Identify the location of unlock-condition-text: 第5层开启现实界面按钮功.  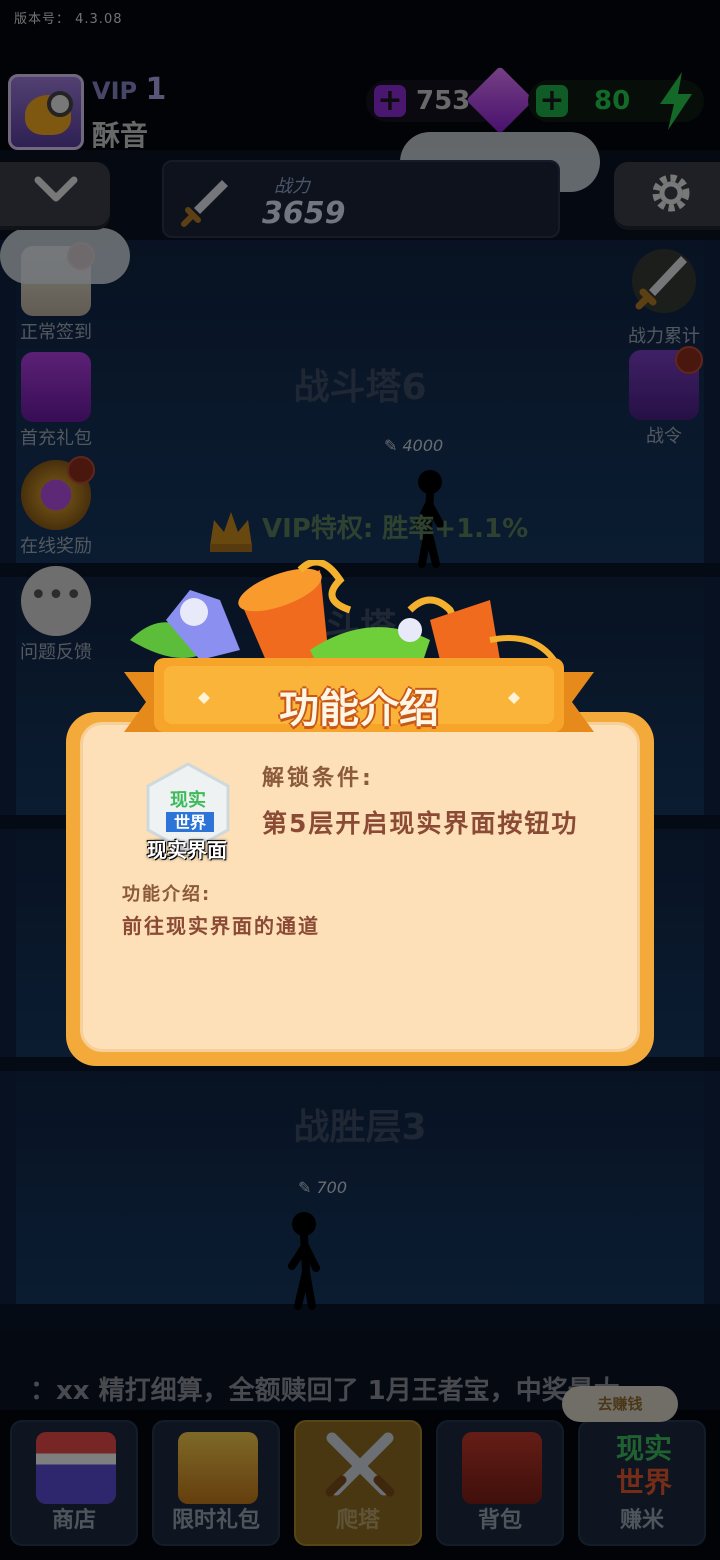
(420, 823).